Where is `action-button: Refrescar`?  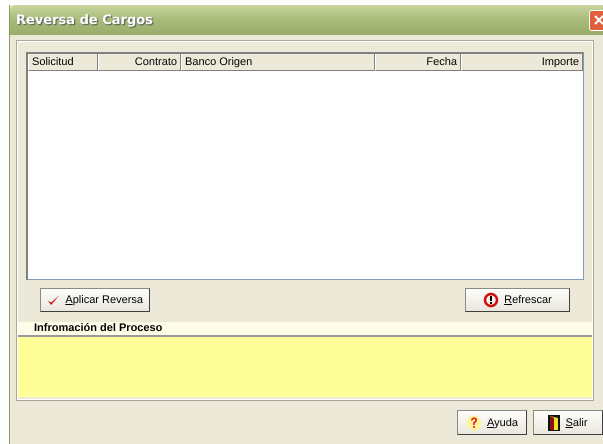 action-button: Refrescar is located at coordinates (517, 300).